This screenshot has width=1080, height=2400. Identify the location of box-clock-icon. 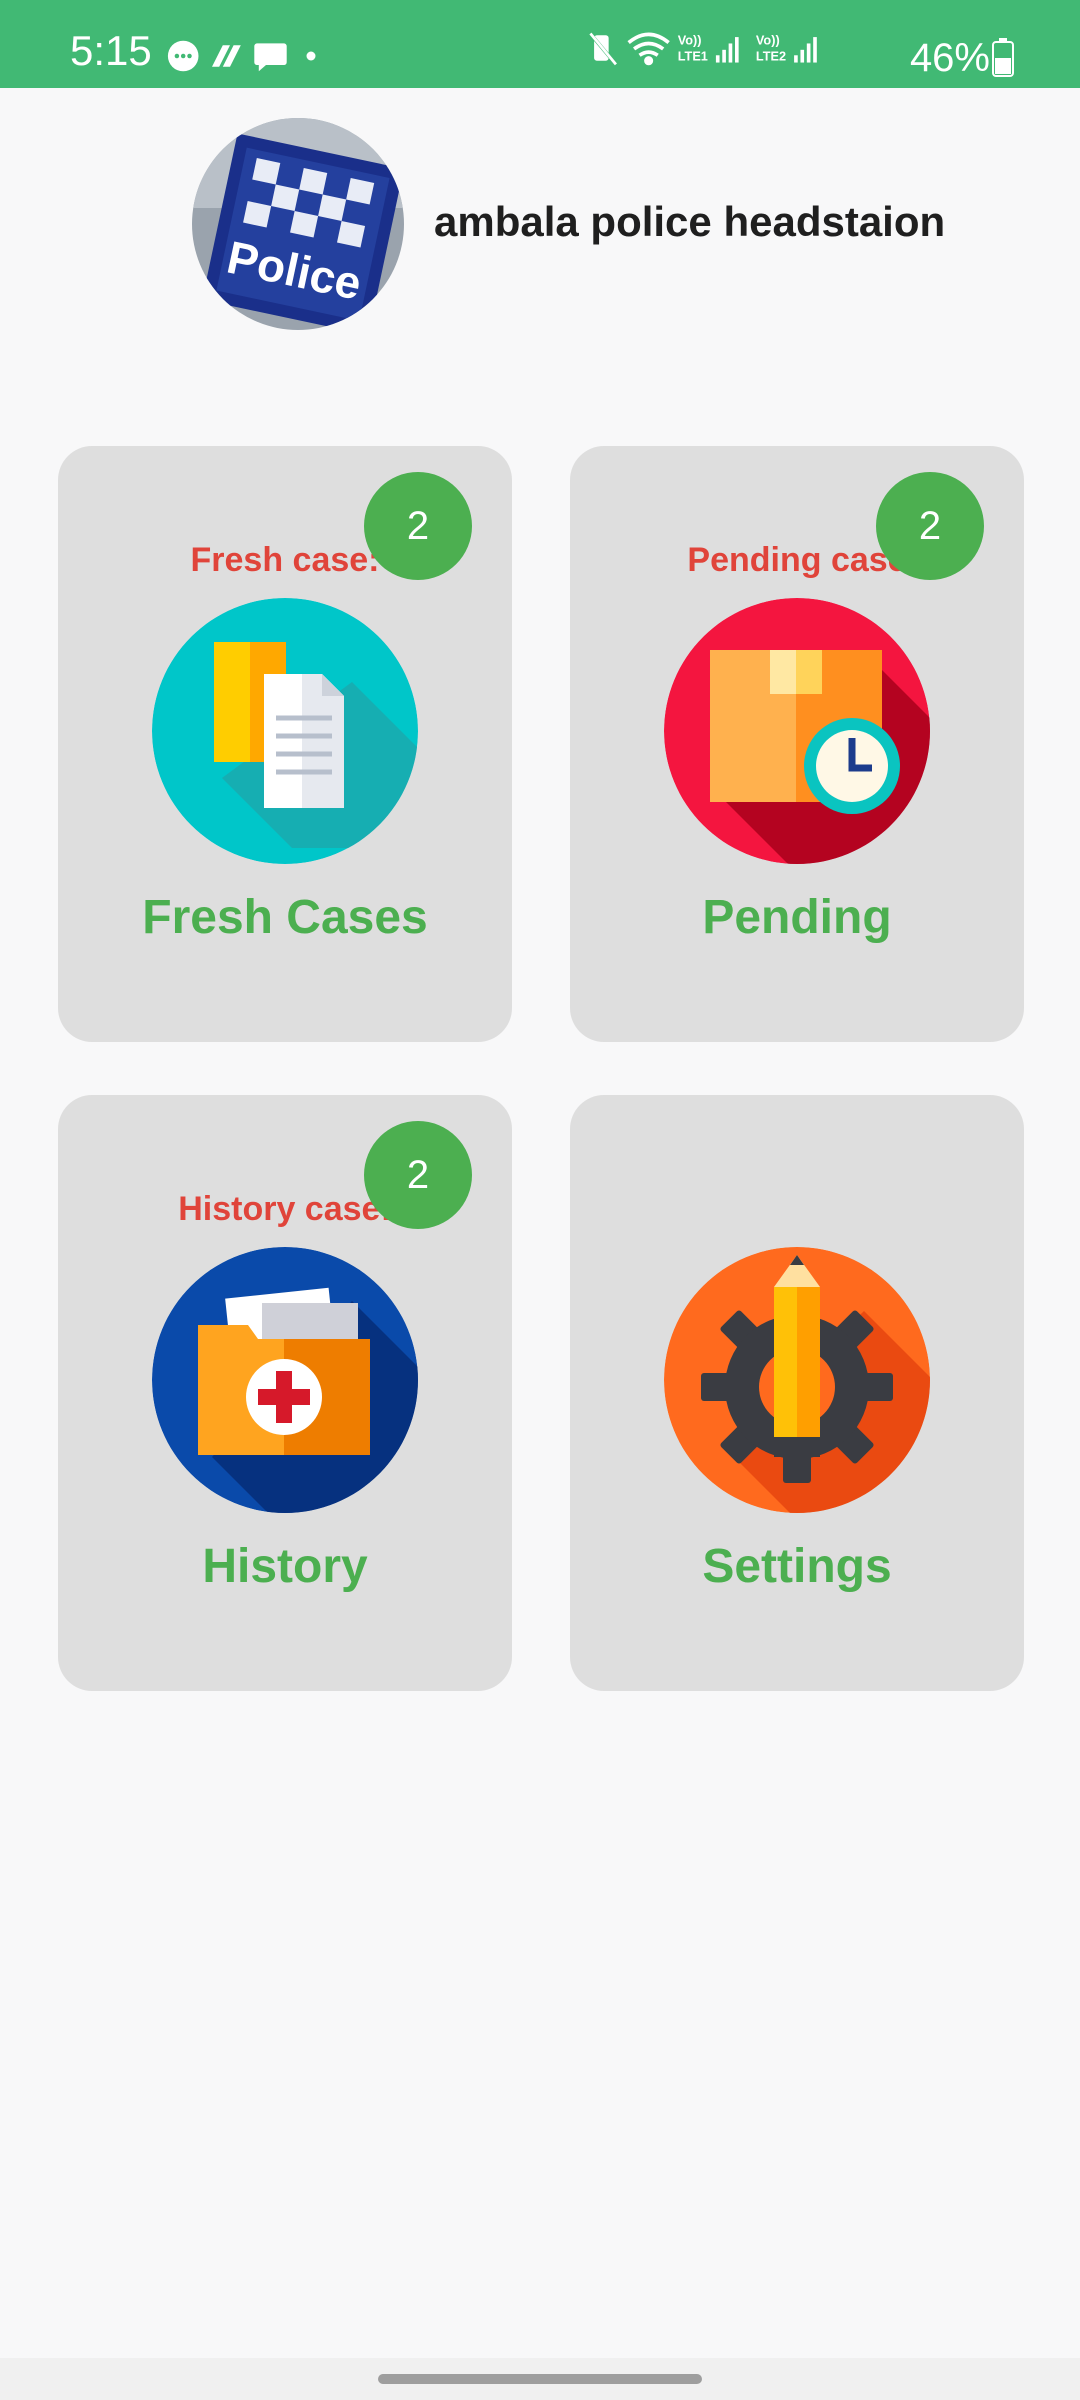
(797, 731).